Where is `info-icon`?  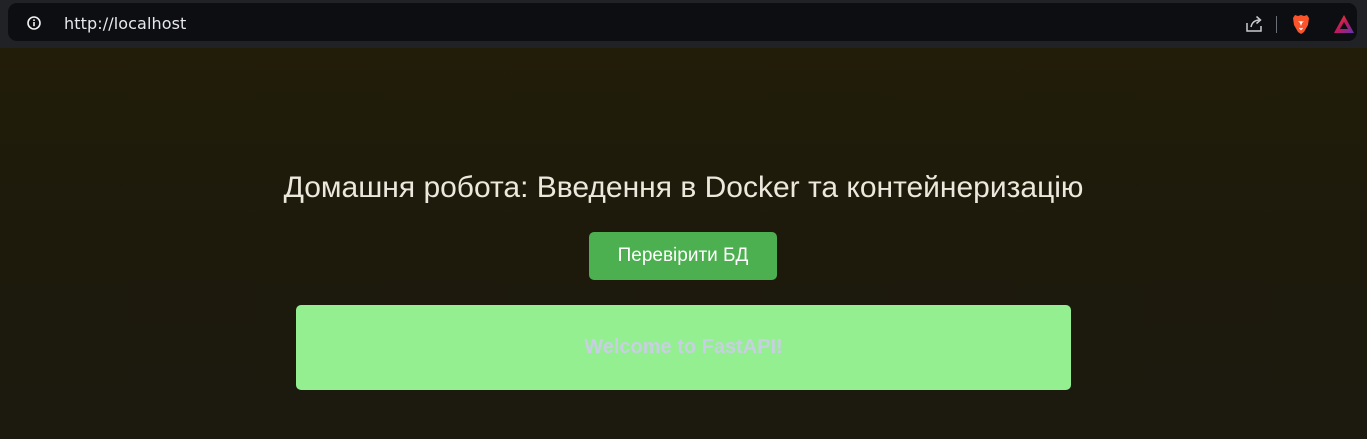 info-icon is located at coordinates (34, 23).